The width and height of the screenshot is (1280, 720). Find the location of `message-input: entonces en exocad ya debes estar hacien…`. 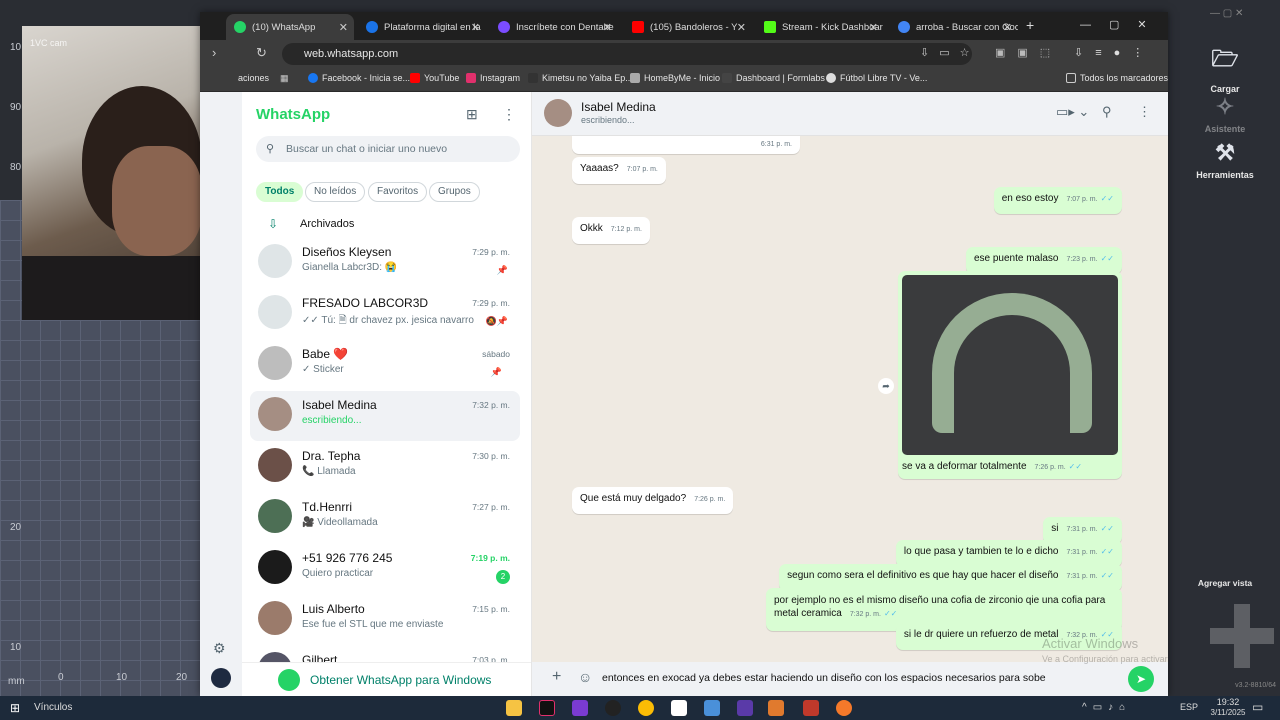

message-input: entonces en exocad ya debes estar hacien… is located at coordinates (824, 678).